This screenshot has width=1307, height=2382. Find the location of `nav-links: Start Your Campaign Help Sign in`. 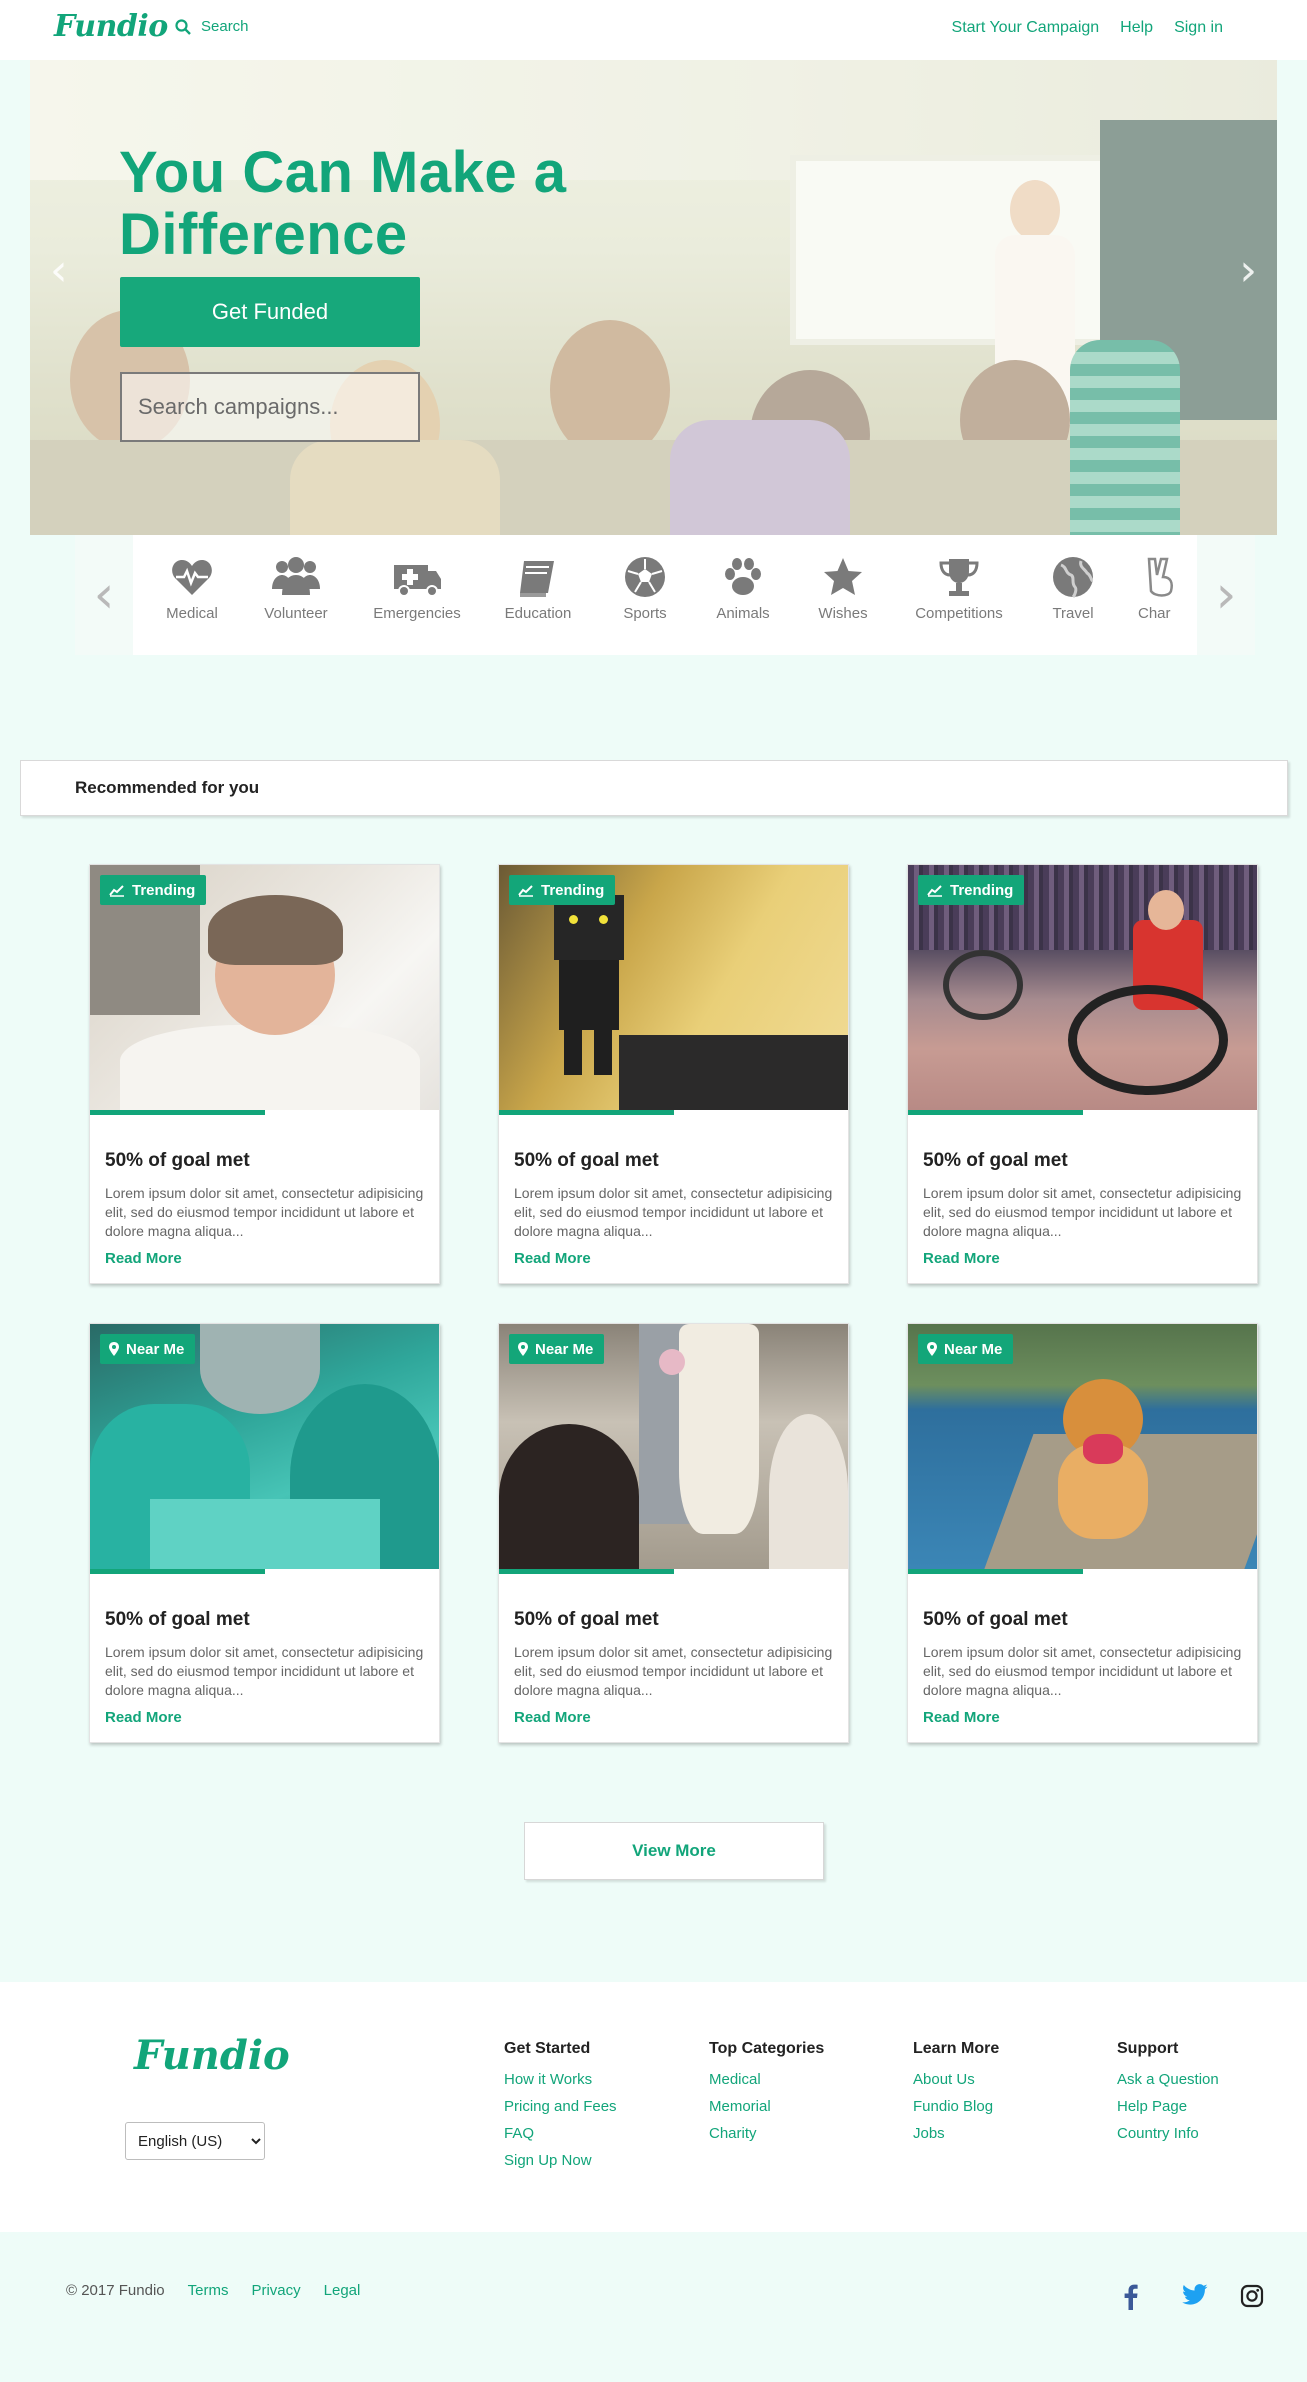

nav-links: Start Your Campaign Help Sign in is located at coordinates (1087, 28).